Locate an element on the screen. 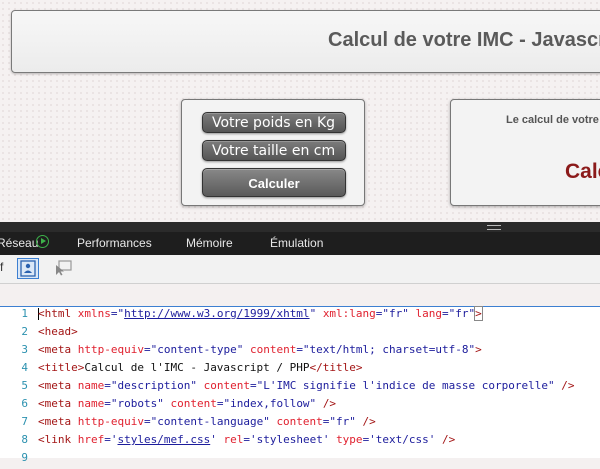 The image size is (600, 469). code-token: ='text/css' is located at coordinates (402, 439).